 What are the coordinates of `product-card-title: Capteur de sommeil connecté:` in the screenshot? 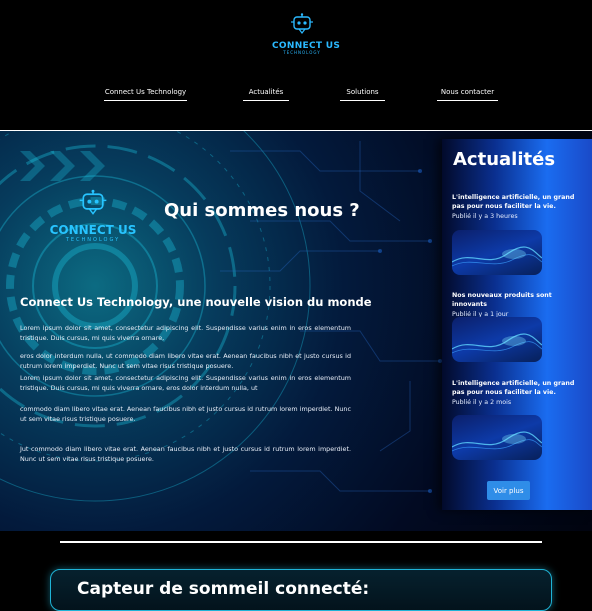 It's located at (223, 589).